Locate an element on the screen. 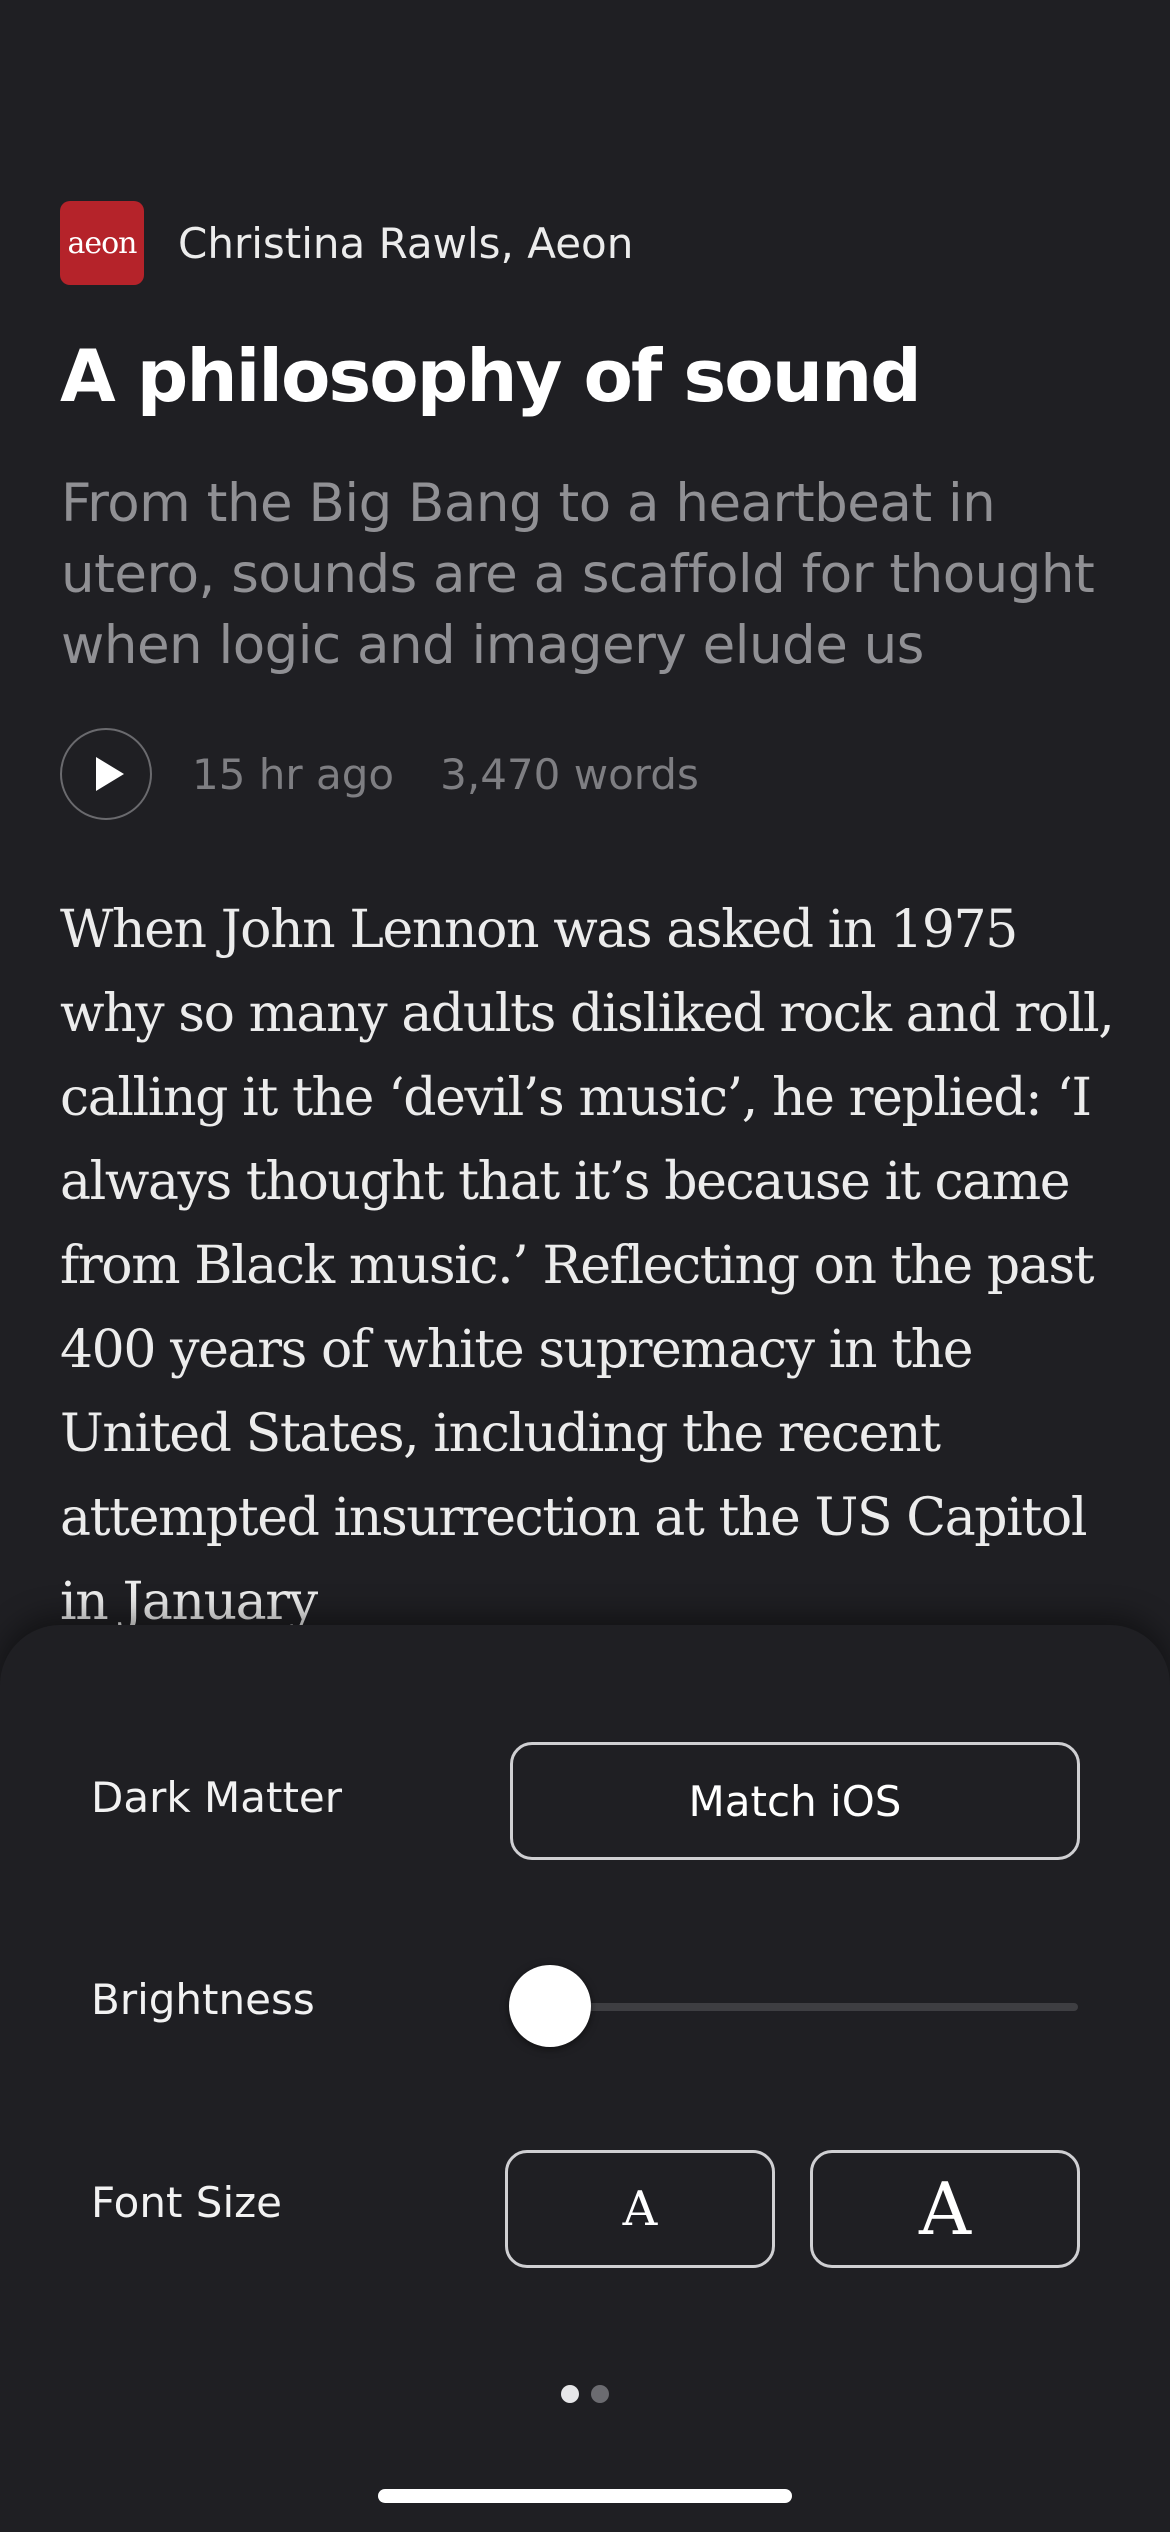 Image resolution: width=1170 pixels, height=2532 pixels. source-row: aeon Christina Rawls, Aeon is located at coordinates (346, 243).